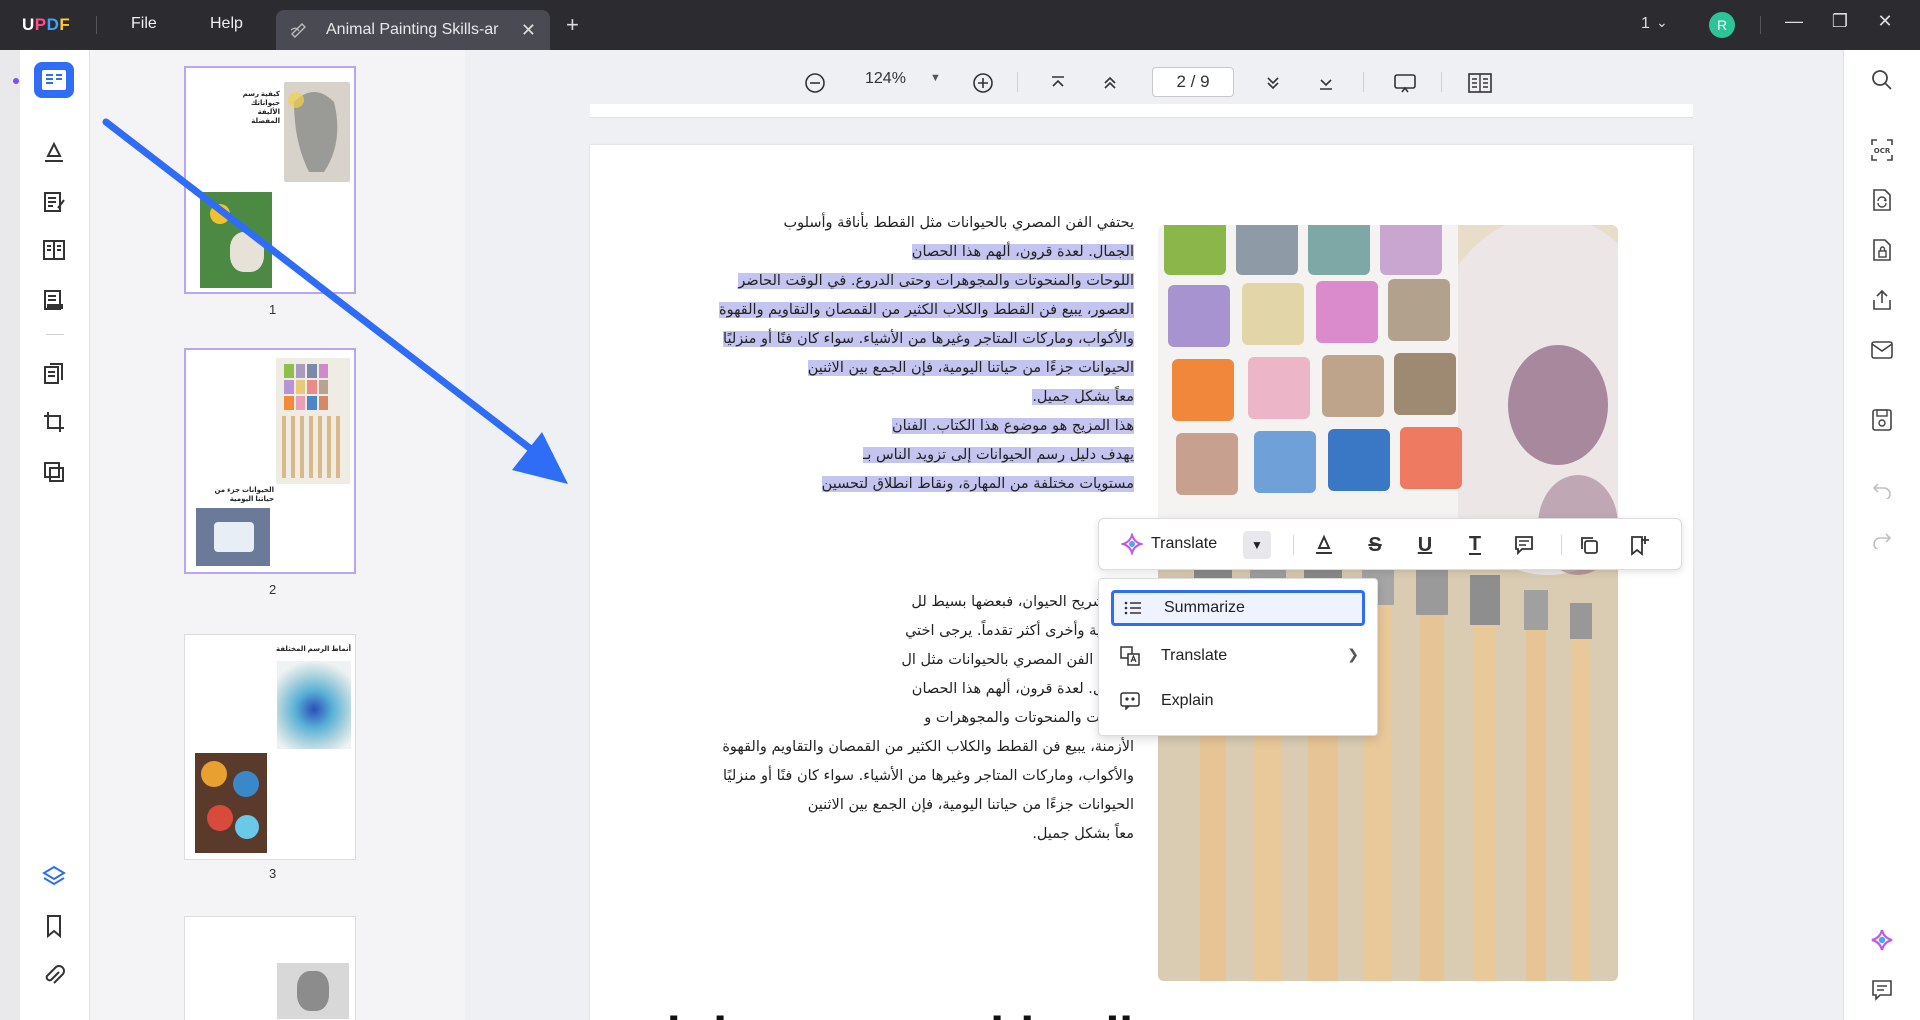  What do you see at coordinates (900, 1015) in the screenshot?
I see `section-heading: الحيوانات جزء من حياتنا` at bounding box center [900, 1015].